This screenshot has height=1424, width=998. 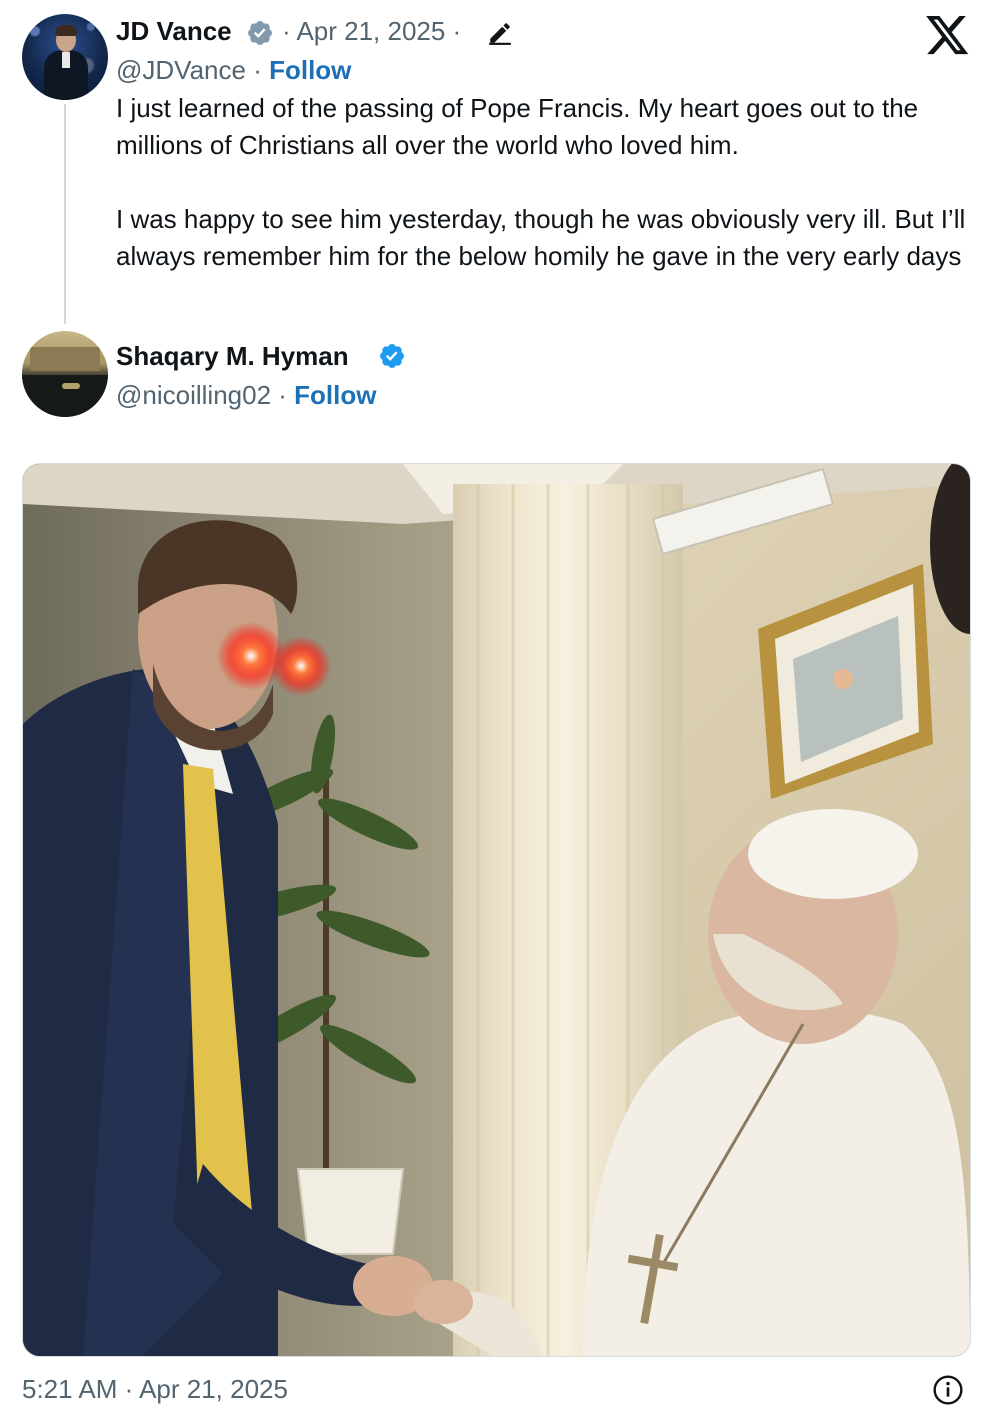 I want to click on info-icon, so click(x=948, y=1390).